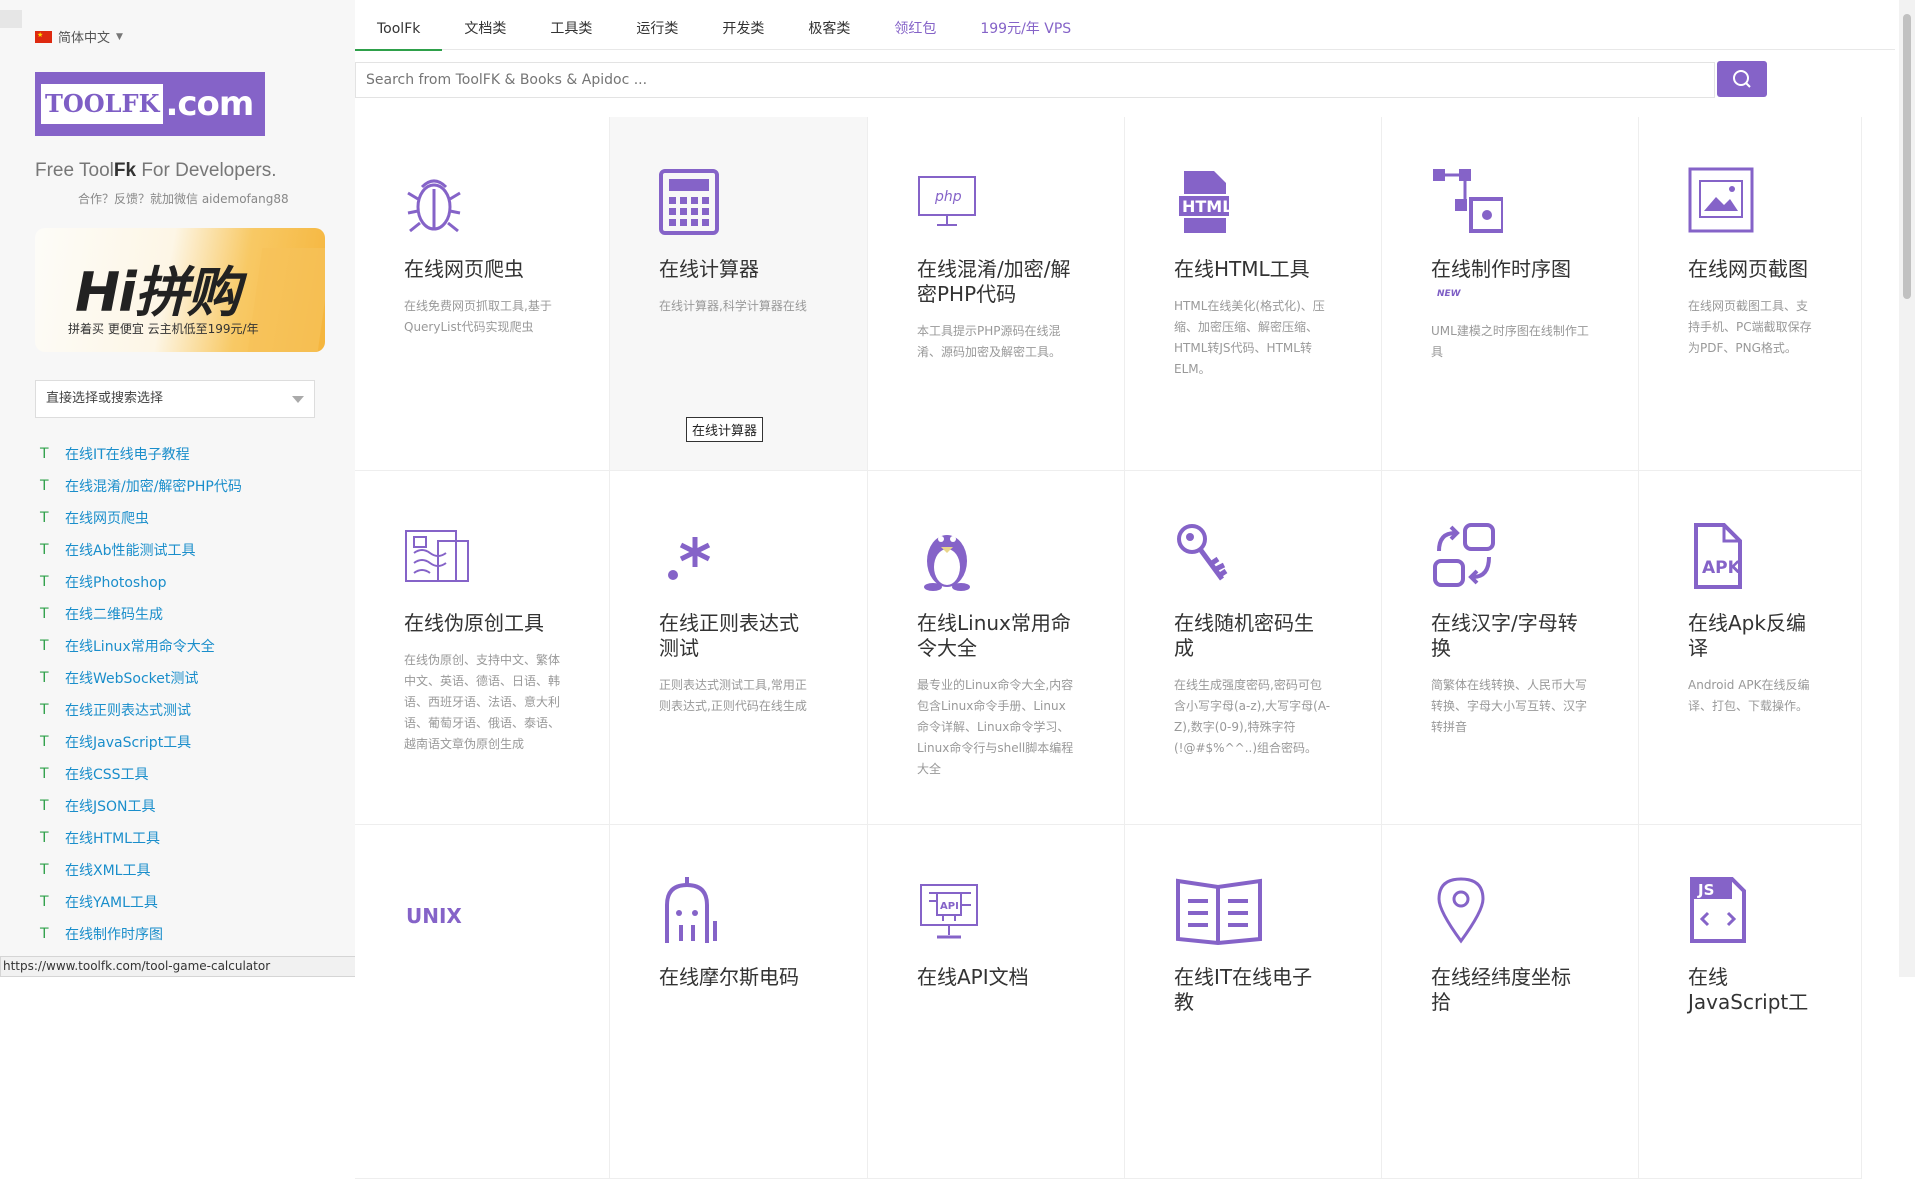 Image resolution: width=1915 pixels, height=1179 pixels. What do you see at coordinates (127, 454) in the screenshot?
I see `sidebar-item-label: 在线IT在线电子教程` at bounding box center [127, 454].